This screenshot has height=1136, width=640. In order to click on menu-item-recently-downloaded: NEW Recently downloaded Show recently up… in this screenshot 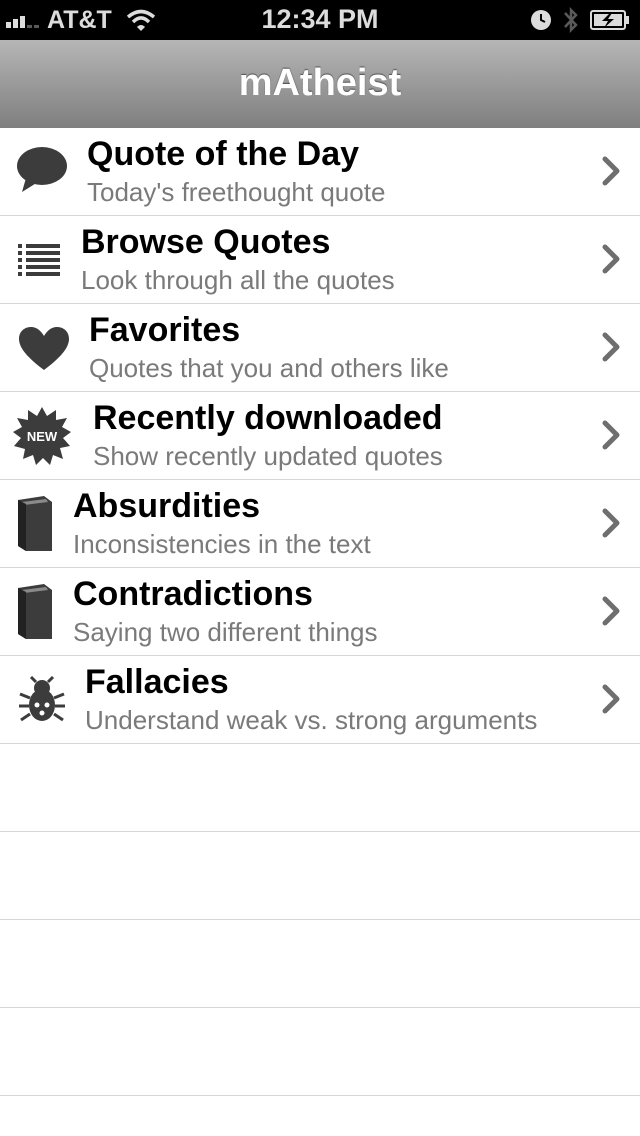, I will do `click(320, 436)`.